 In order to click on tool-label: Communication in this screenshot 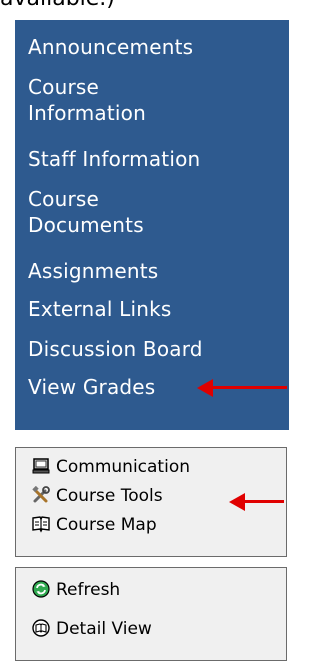, I will do `click(123, 467)`.